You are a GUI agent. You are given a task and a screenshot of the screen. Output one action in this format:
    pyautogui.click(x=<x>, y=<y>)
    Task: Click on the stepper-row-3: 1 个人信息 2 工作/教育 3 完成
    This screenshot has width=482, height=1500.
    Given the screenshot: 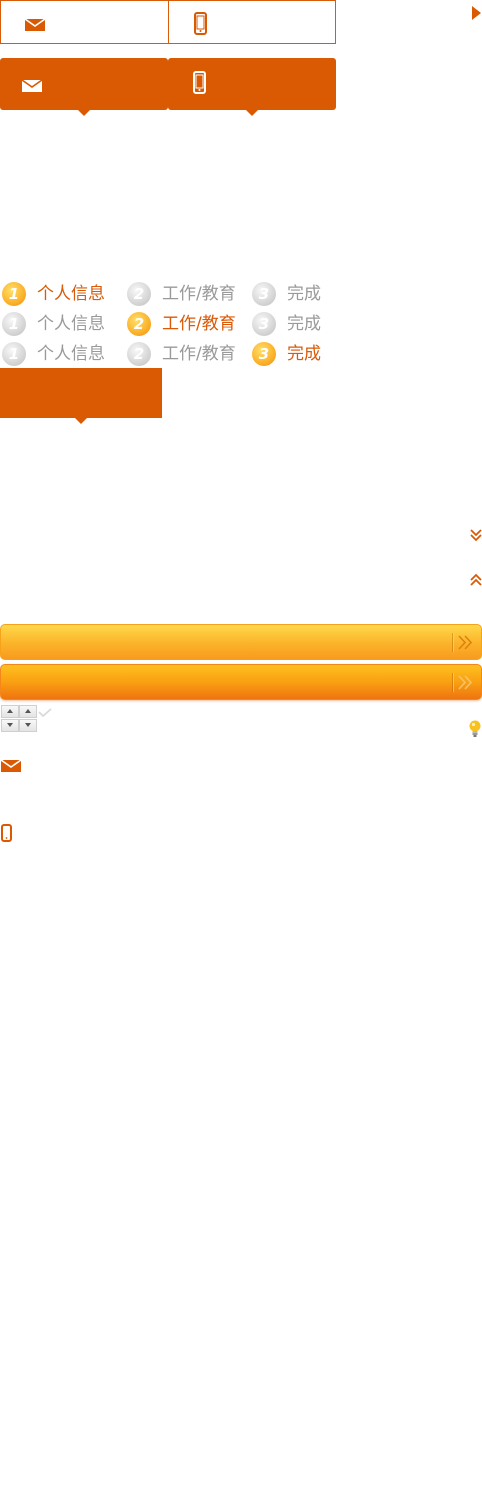 What is the action you would take?
    pyautogui.click(x=170, y=354)
    